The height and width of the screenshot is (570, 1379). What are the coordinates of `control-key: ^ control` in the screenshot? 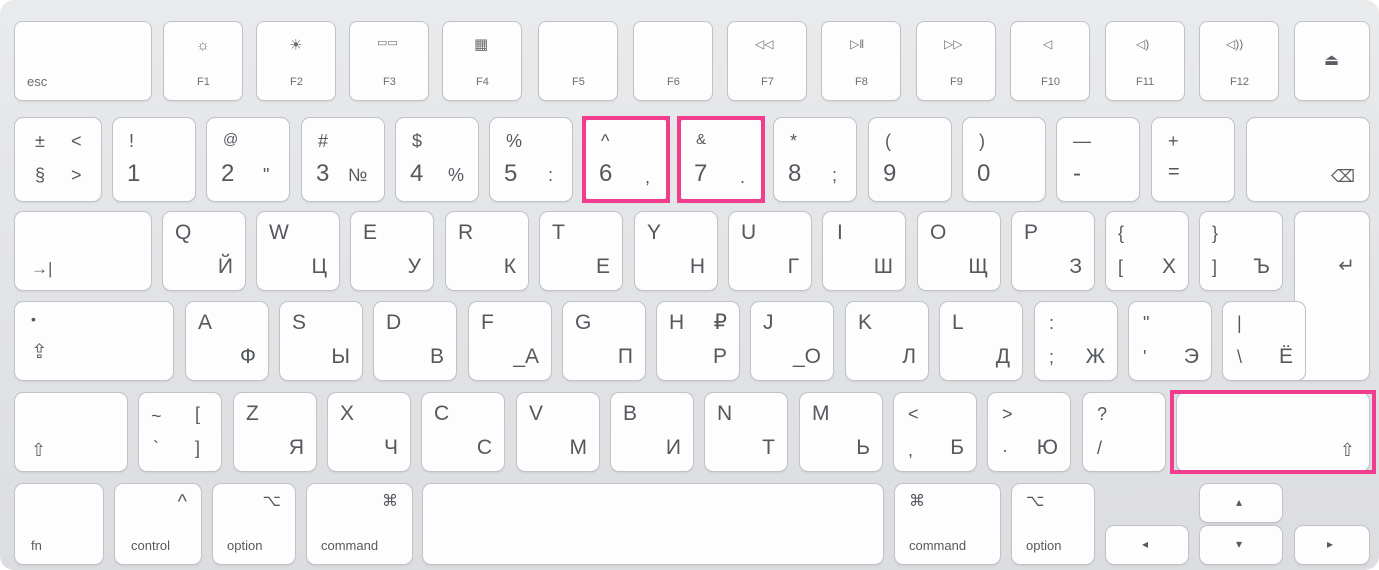 It's located at (158, 524).